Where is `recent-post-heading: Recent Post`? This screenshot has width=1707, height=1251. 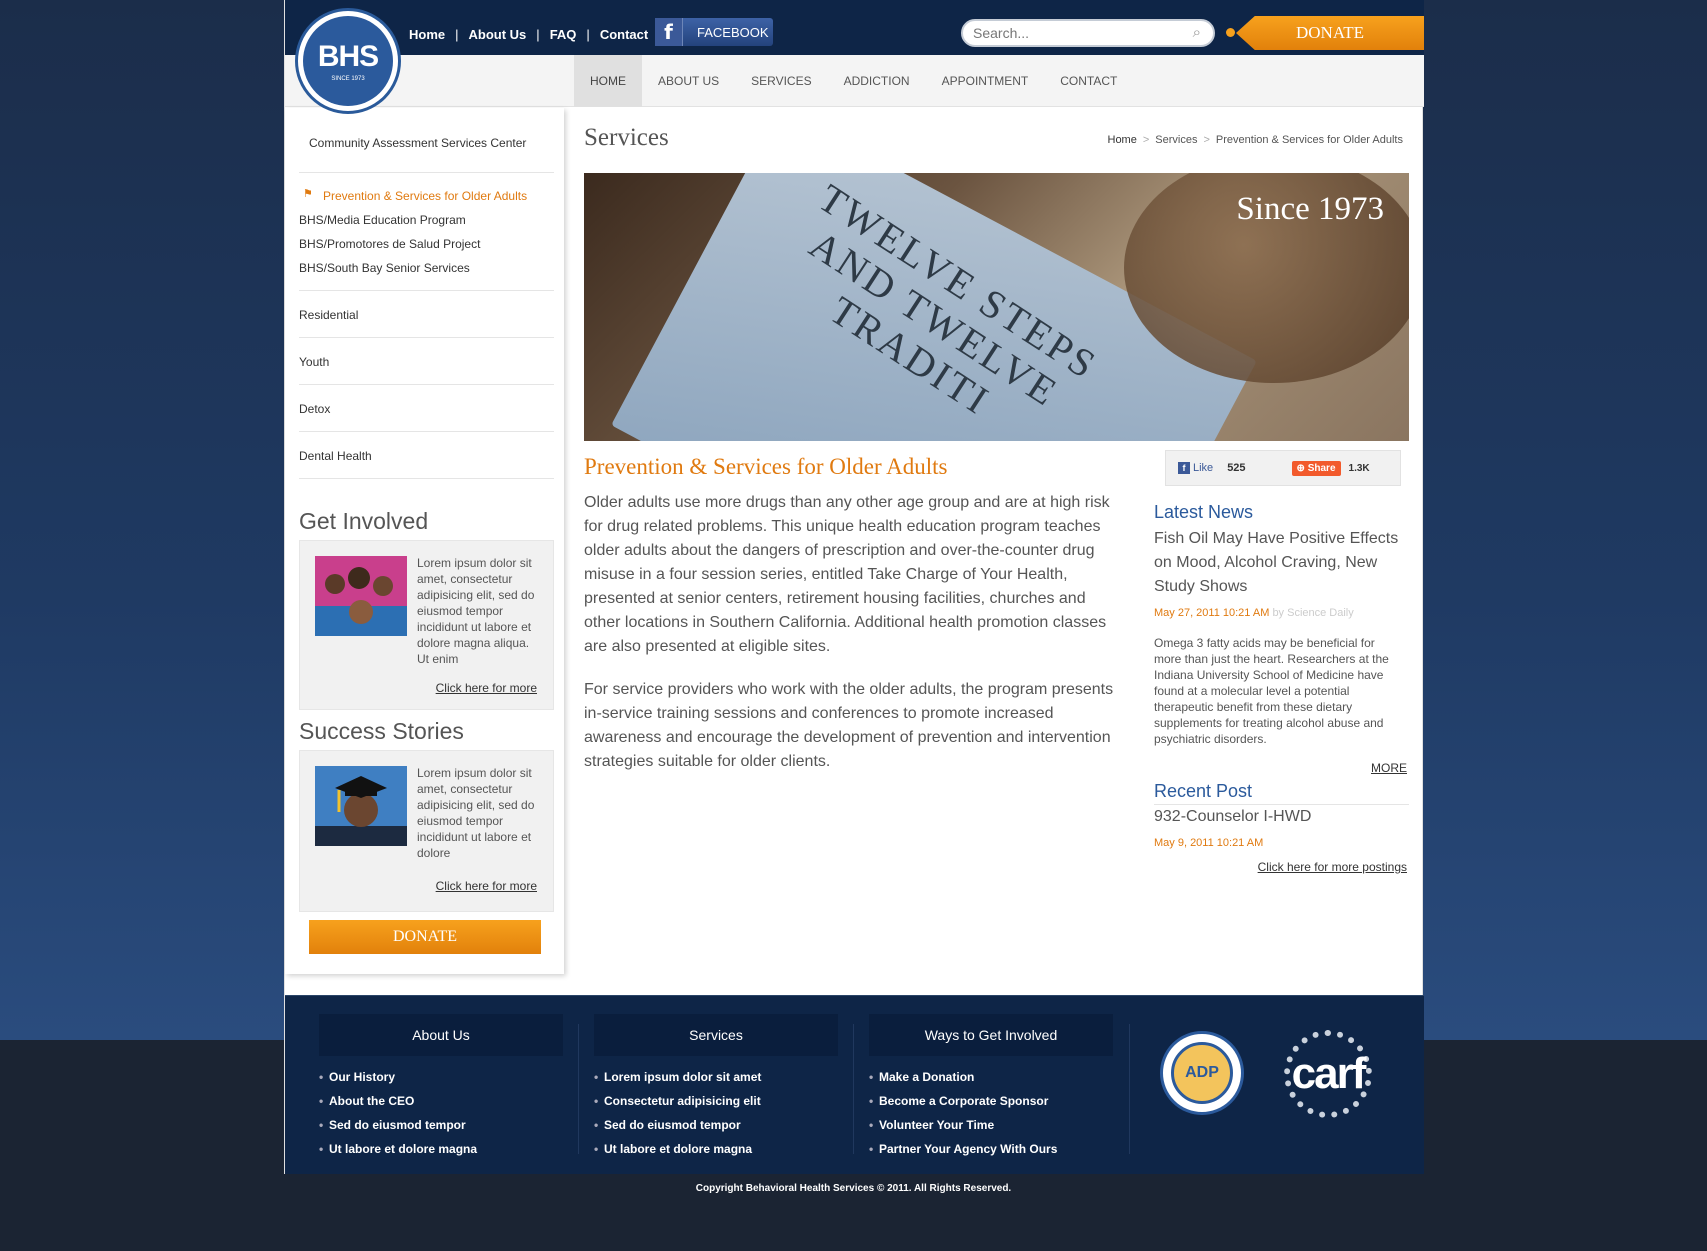 recent-post-heading: Recent Post is located at coordinates (1203, 791).